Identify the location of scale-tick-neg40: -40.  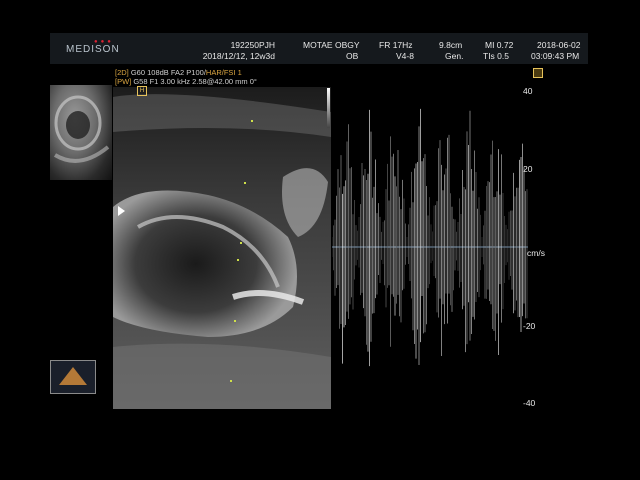
(529, 403).